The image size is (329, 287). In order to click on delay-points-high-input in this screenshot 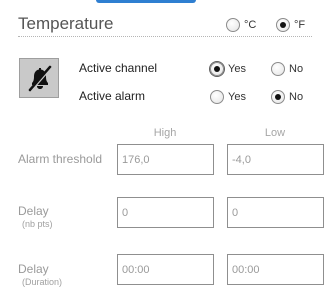, I will do `click(165, 212)`.